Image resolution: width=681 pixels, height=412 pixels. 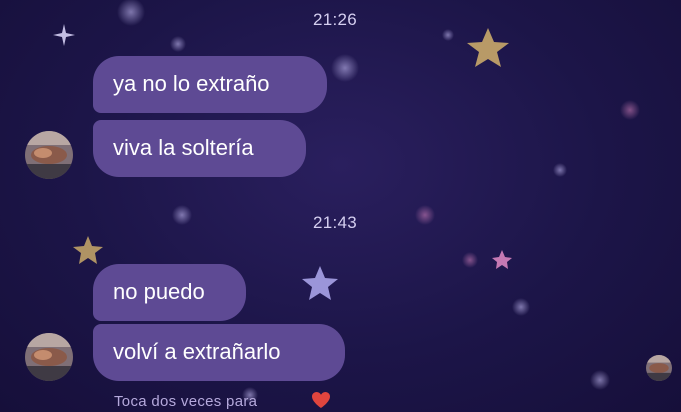 I want to click on message-text: viva la soltería, so click(x=183, y=147).